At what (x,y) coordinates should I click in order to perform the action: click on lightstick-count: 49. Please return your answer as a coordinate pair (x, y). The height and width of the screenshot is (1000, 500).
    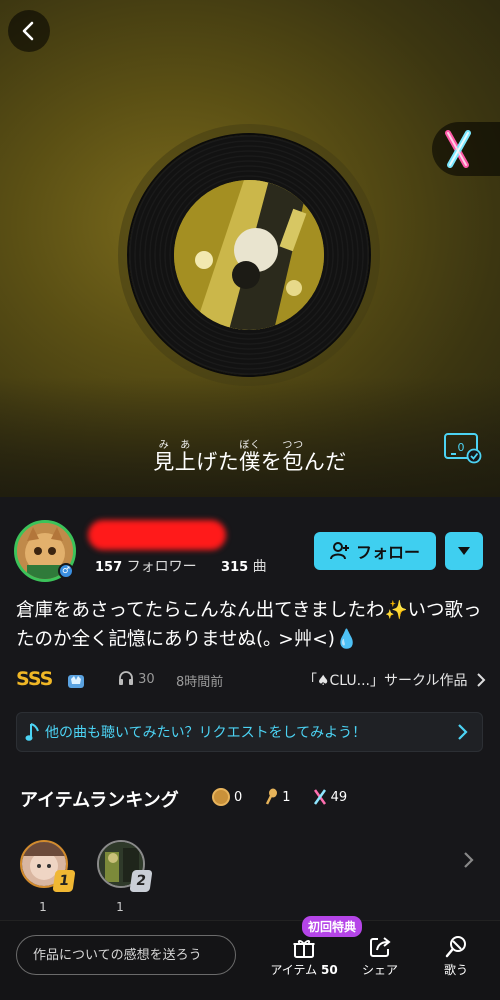
    Looking at the image, I should click on (339, 797).